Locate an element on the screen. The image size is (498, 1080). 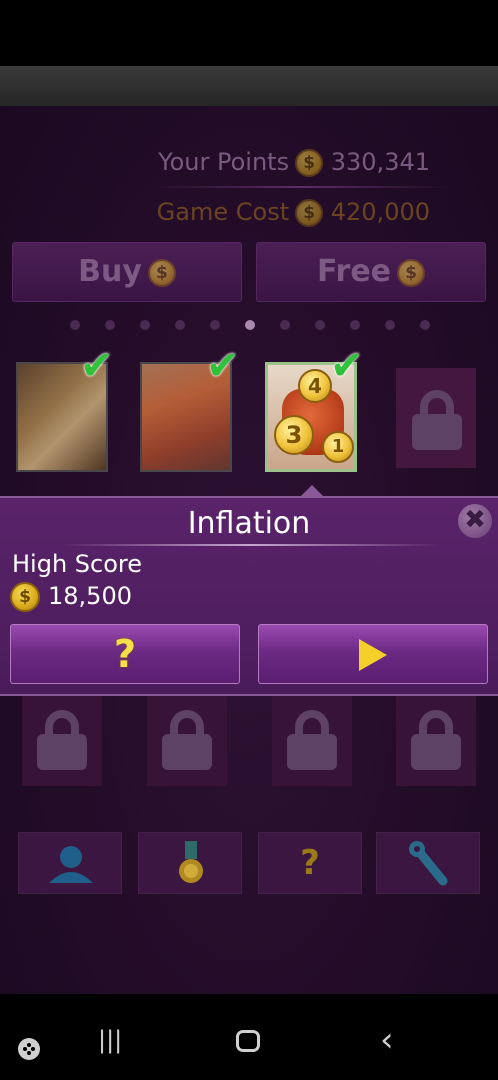
profile-icon is located at coordinates (71, 864).